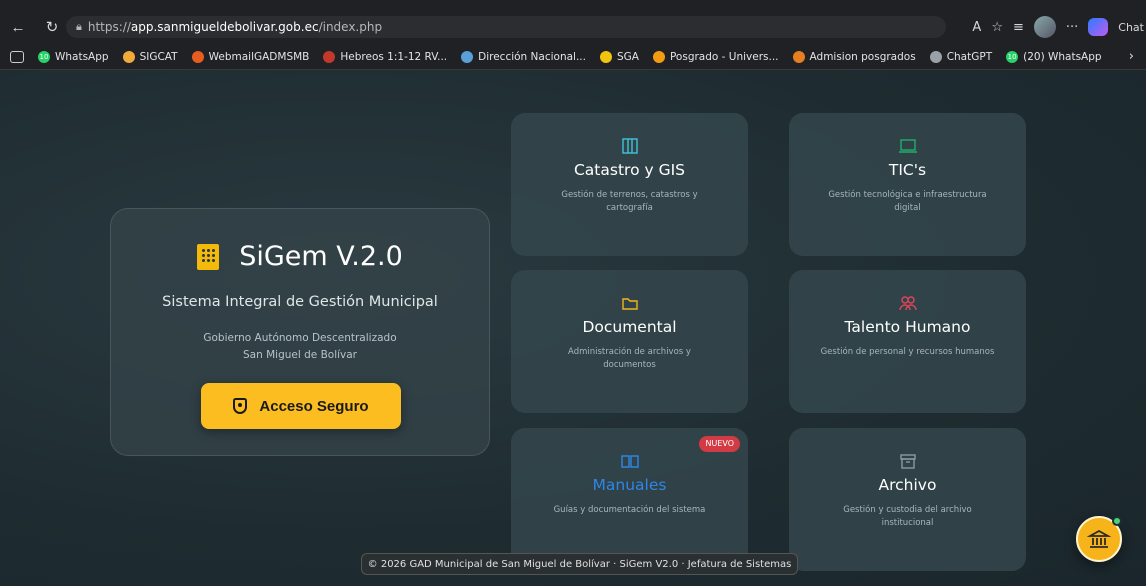  What do you see at coordinates (907, 170) in the screenshot?
I see `card-title: TIC's` at bounding box center [907, 170].